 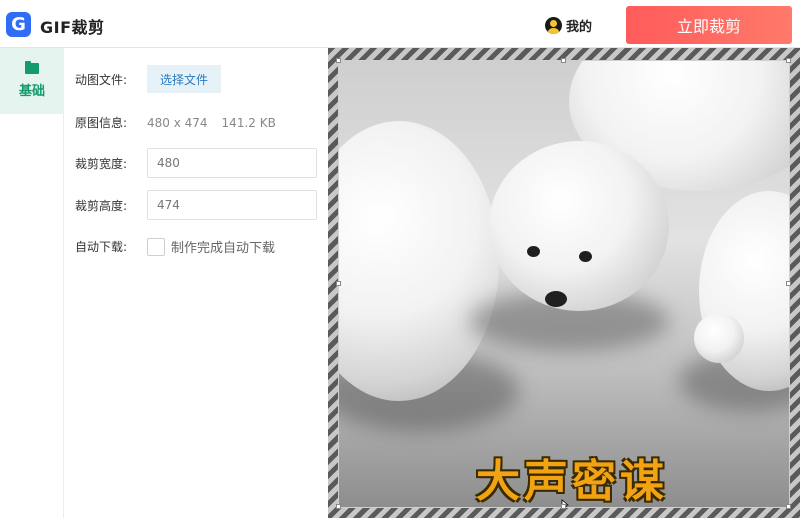 I want to click on crop-handle-bottom-right, so click(x=788, y=506).